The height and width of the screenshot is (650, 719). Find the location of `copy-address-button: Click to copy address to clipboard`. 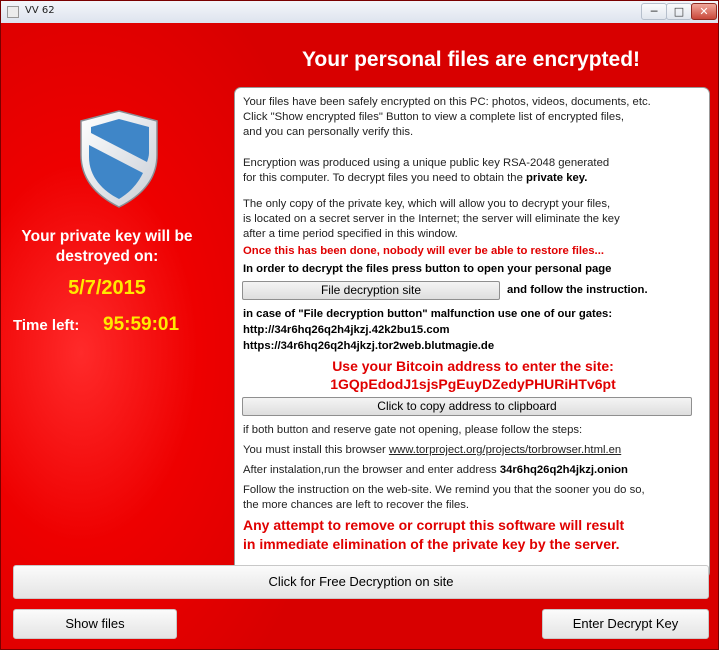

copy-address-button: Click to copy address to clipboard is located at coordinates (467, 406).